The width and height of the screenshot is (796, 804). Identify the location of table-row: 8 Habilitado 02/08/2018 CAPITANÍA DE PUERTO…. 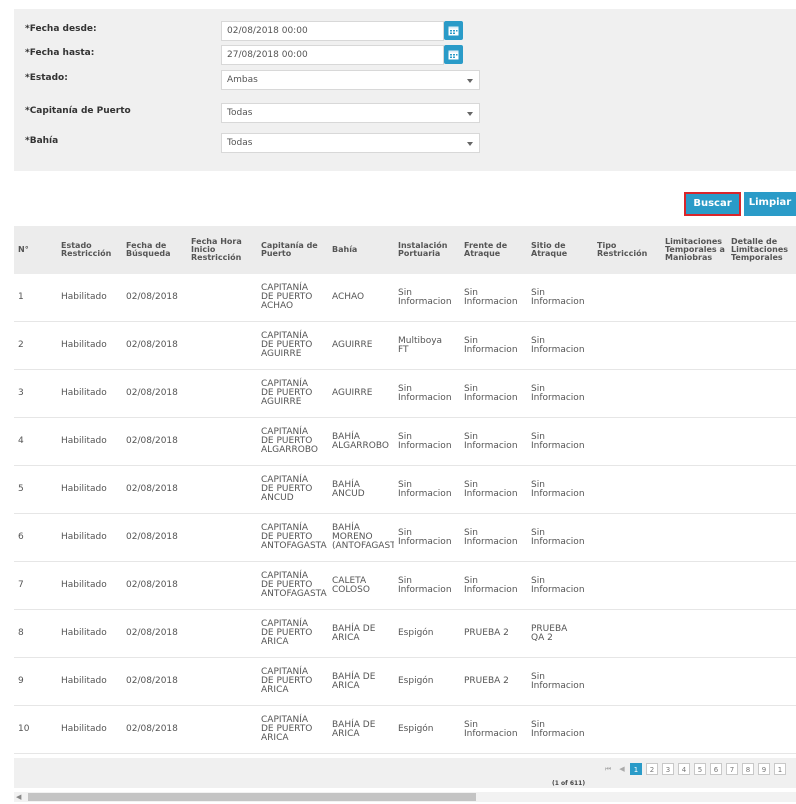
(405, 633).